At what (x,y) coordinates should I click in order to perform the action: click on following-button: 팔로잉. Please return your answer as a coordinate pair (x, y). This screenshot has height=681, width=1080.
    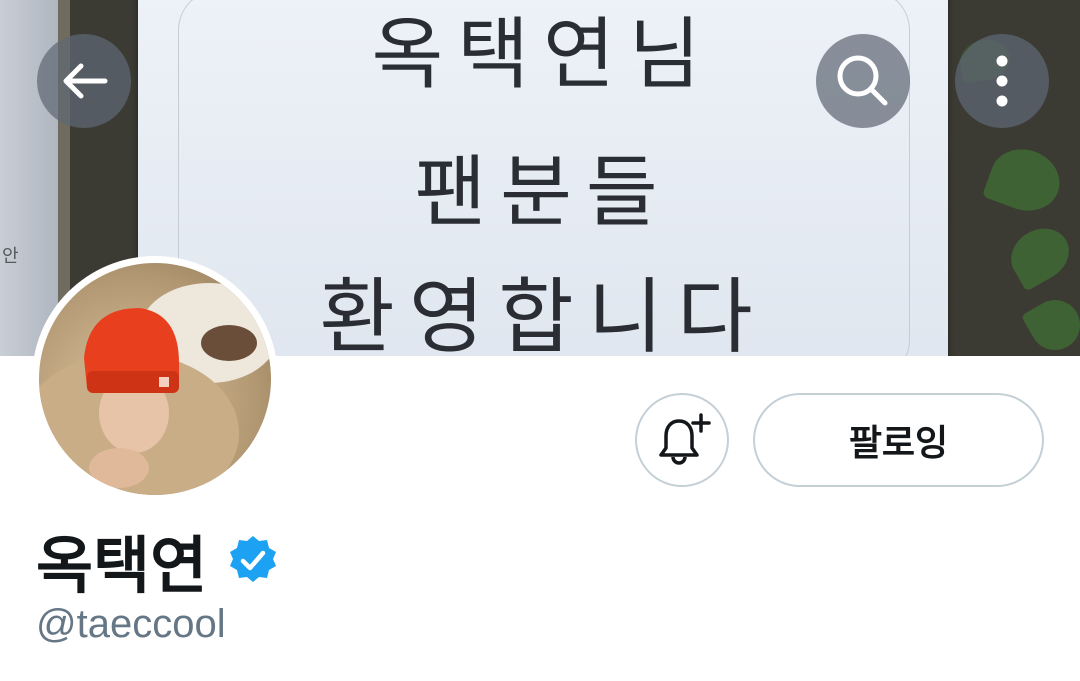
    Looking at the image, I should click on (898, 440).